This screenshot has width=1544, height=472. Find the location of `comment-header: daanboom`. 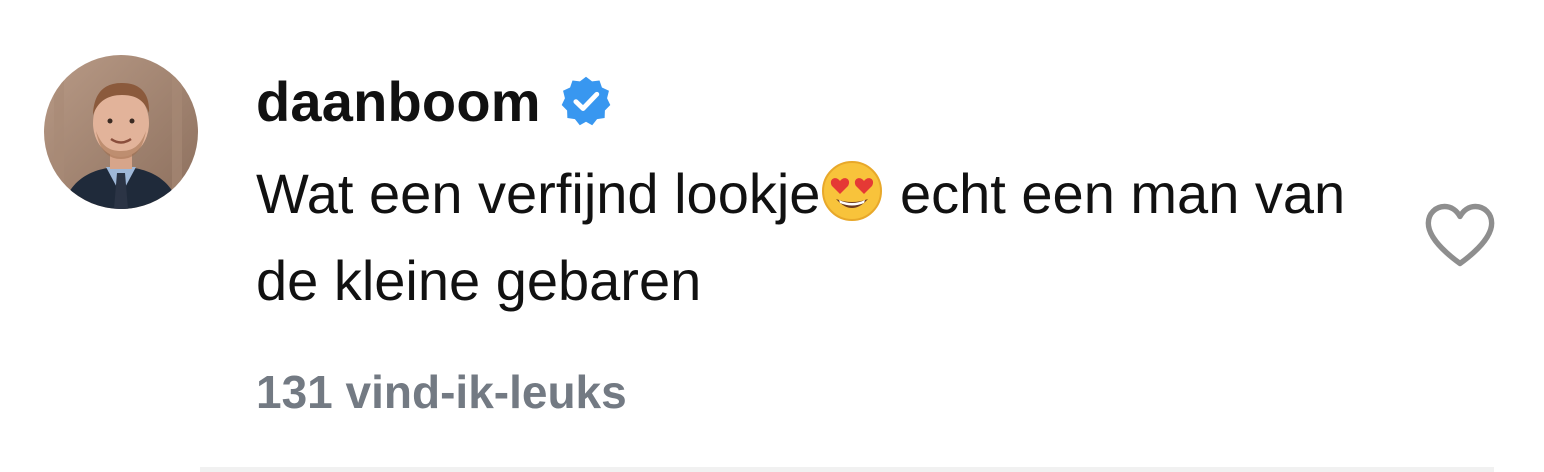

comment-header: daanboom is located at coordinates (816, 101).